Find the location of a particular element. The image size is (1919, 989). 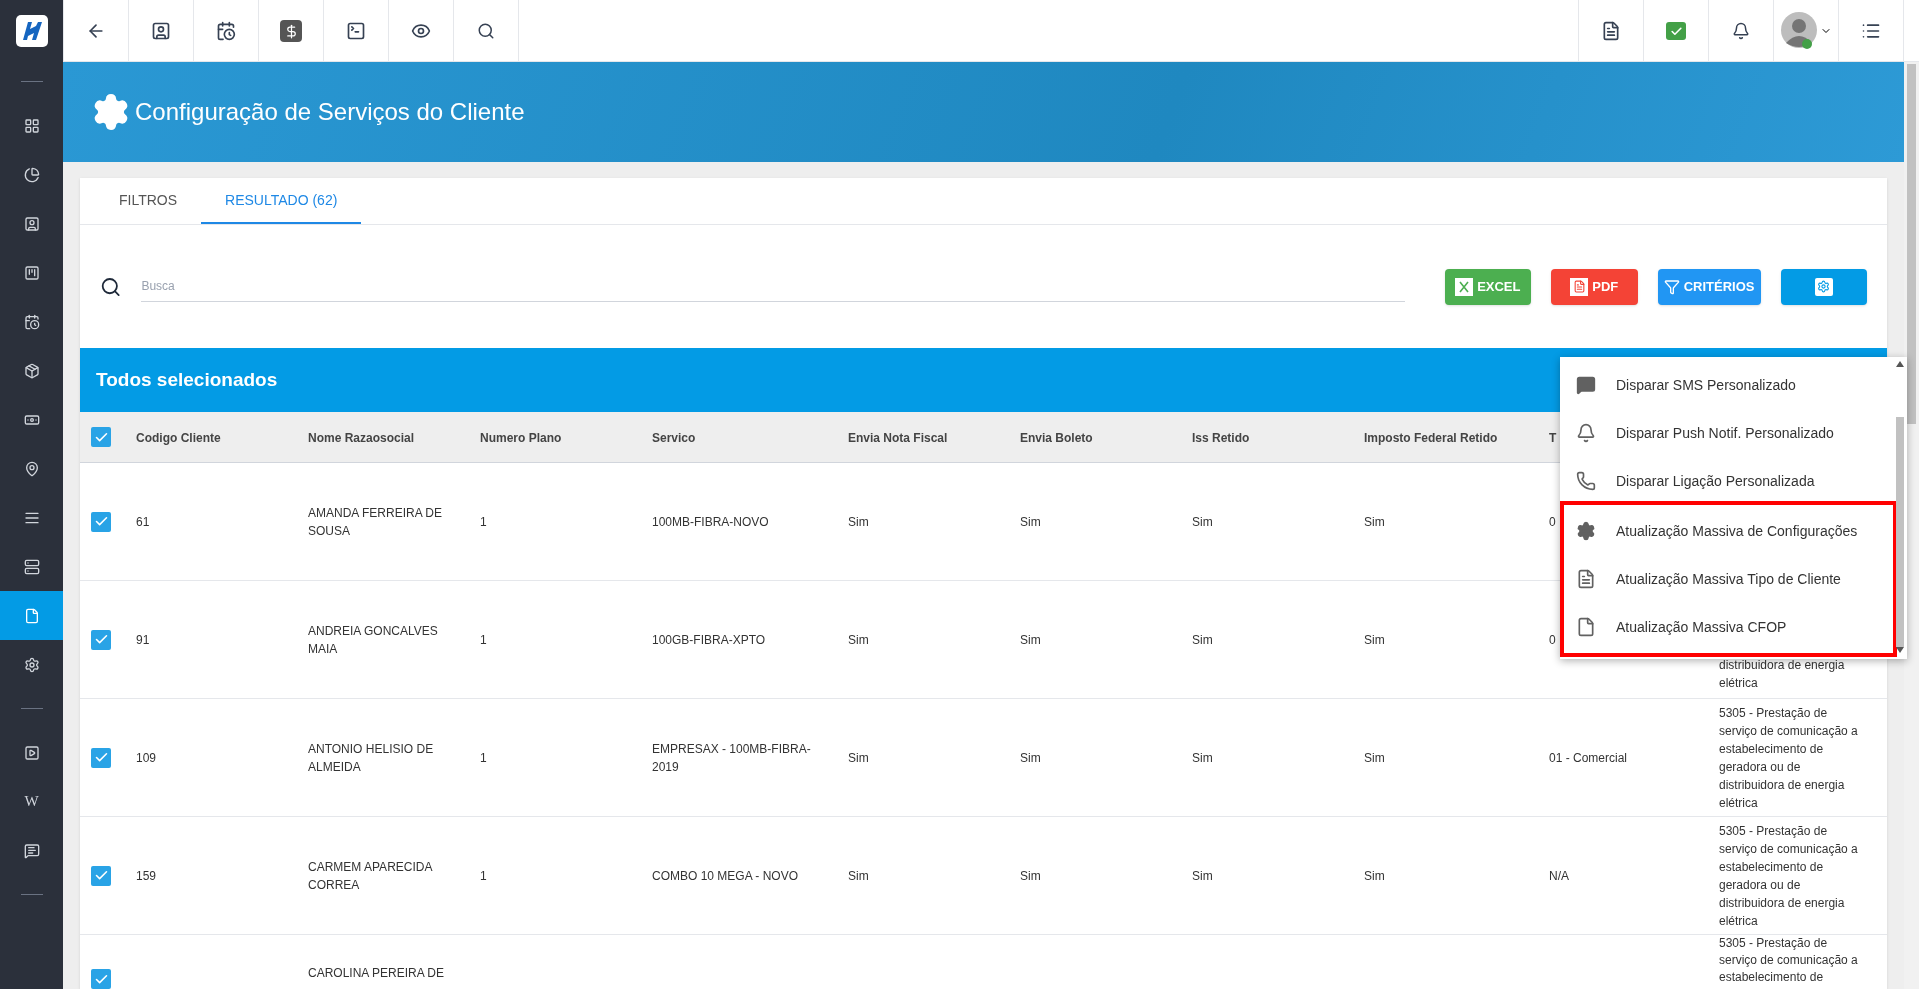

column-header: Imposto Federal Retido is located at coordinates (1431, 438).